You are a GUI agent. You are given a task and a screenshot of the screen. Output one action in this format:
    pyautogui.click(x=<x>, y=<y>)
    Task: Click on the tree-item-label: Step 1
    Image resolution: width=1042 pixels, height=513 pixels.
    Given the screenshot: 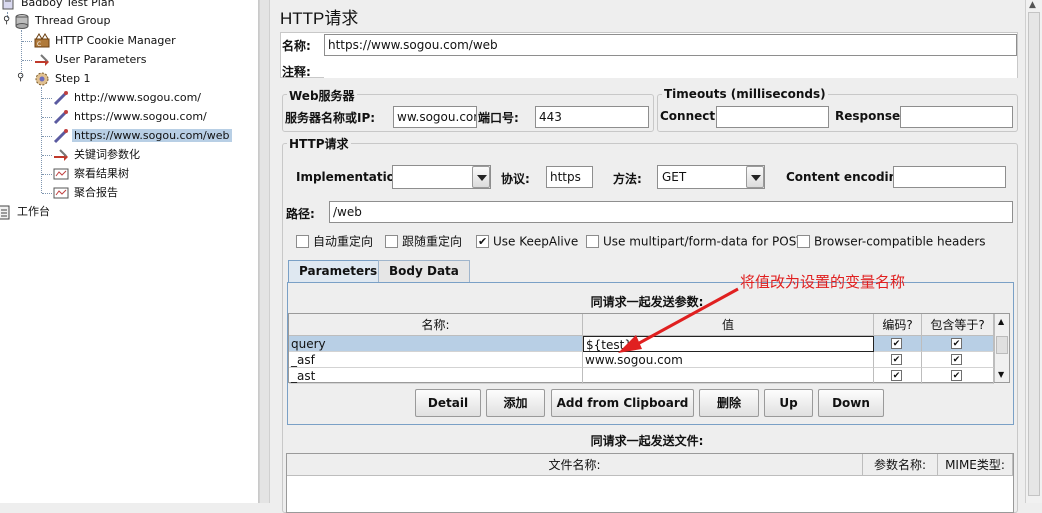 What is the action you would take?
    pyautogui.click(x=73, y=78)
    